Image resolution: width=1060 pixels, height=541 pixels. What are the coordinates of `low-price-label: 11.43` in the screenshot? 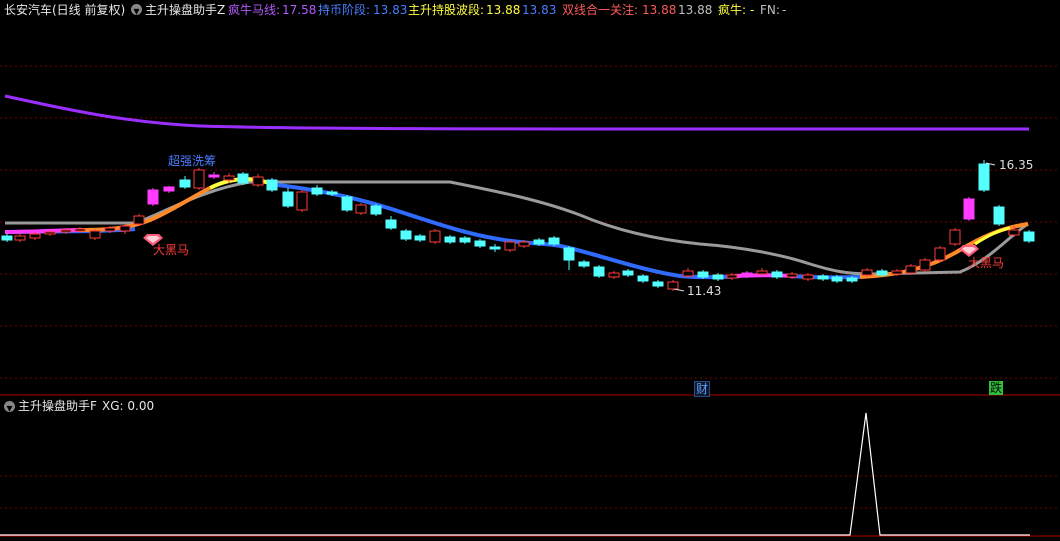 It's located at (704, 291).